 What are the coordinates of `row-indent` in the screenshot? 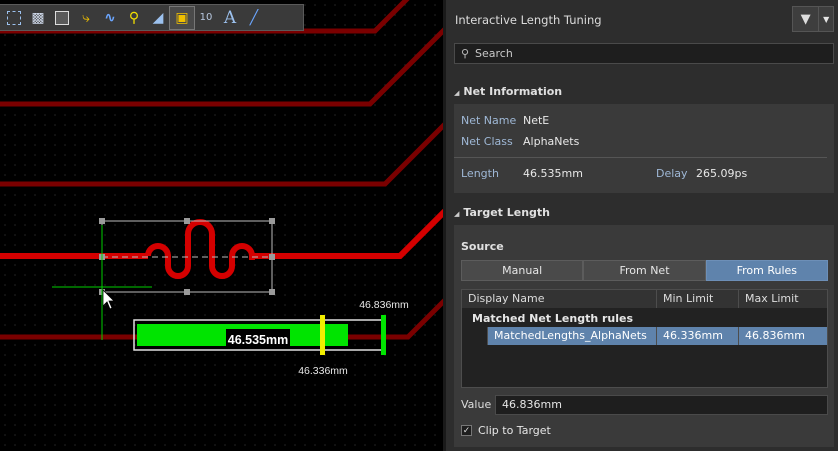 It's located at (475, 336).